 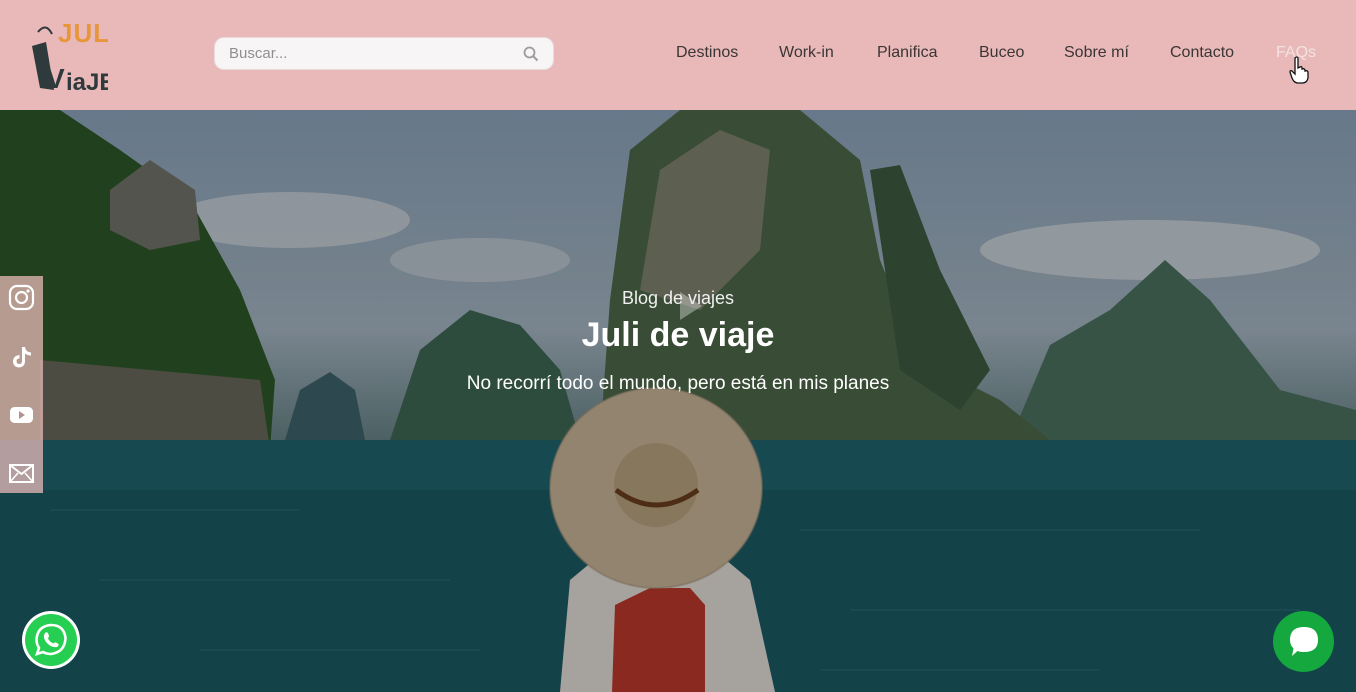 I want to click on svg-text: V, so click(x=55, y=78).